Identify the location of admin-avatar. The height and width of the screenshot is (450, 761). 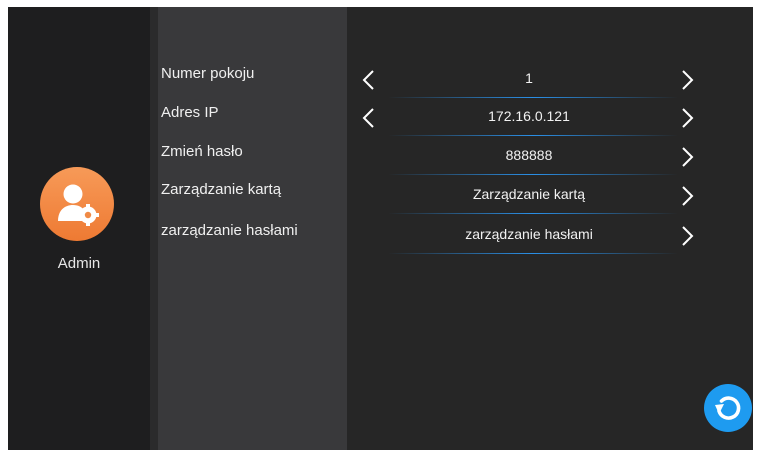
(77, 204).